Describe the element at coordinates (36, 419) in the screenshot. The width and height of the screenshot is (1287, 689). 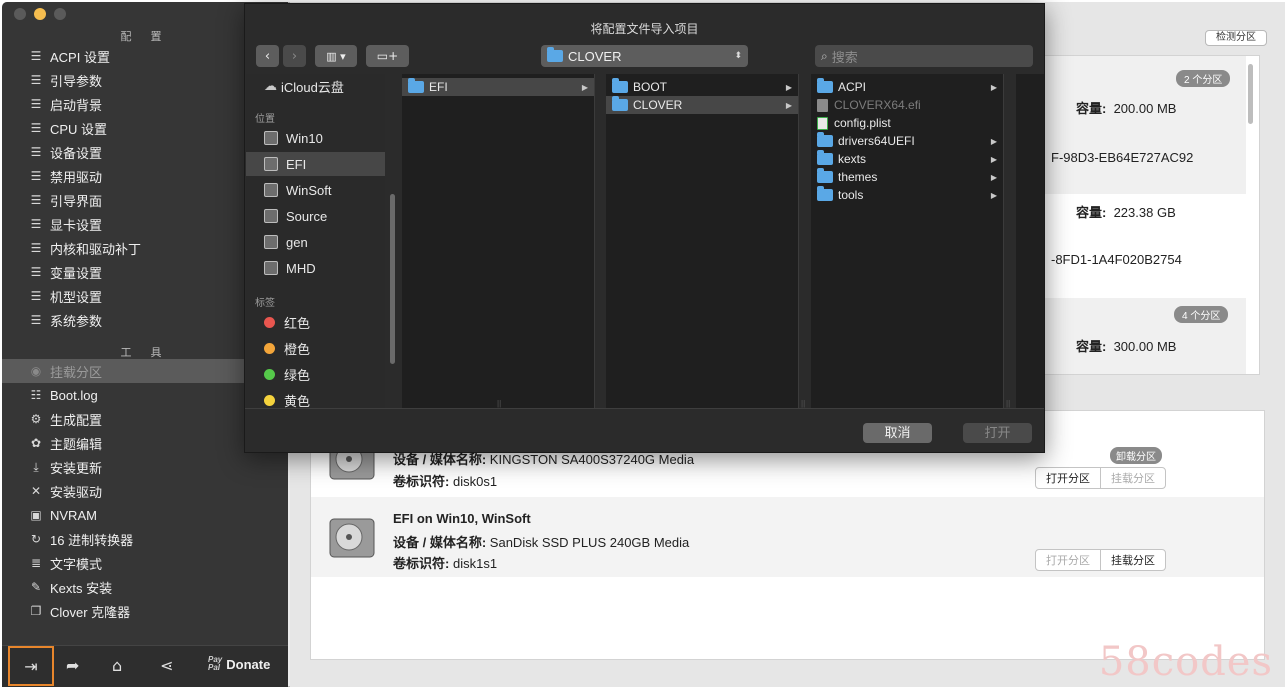
I see `gears-icon: ⚙` at that location.